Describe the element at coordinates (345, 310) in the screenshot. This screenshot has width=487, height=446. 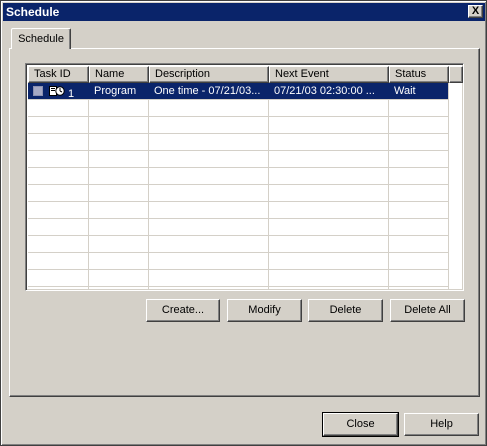
I see `delete-button: Delete` at that location.